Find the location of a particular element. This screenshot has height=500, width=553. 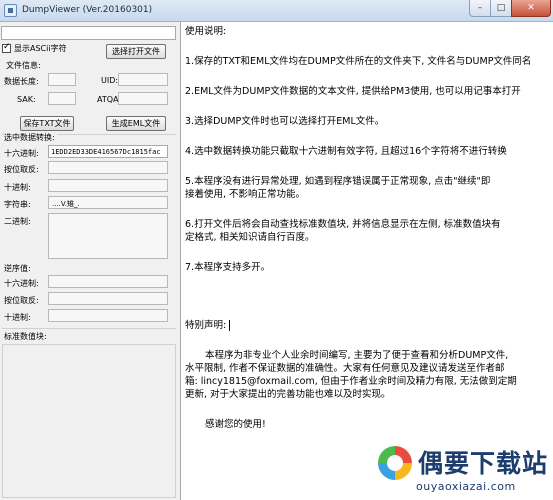

instruction-5b: 接着使用, 不影响正常功能。 is located at coordinates (245, 194).